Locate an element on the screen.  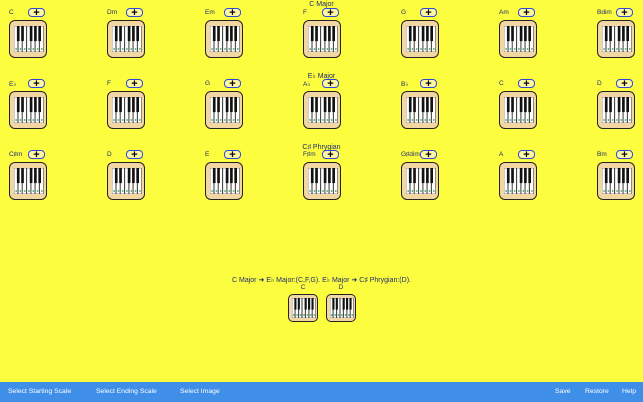
chord-label: Am is located at coordinates (504, 12).